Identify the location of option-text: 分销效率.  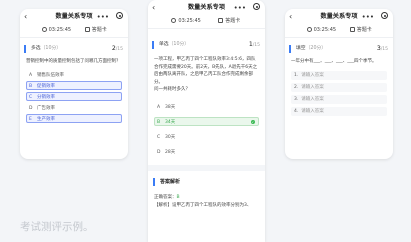
(46, 97).